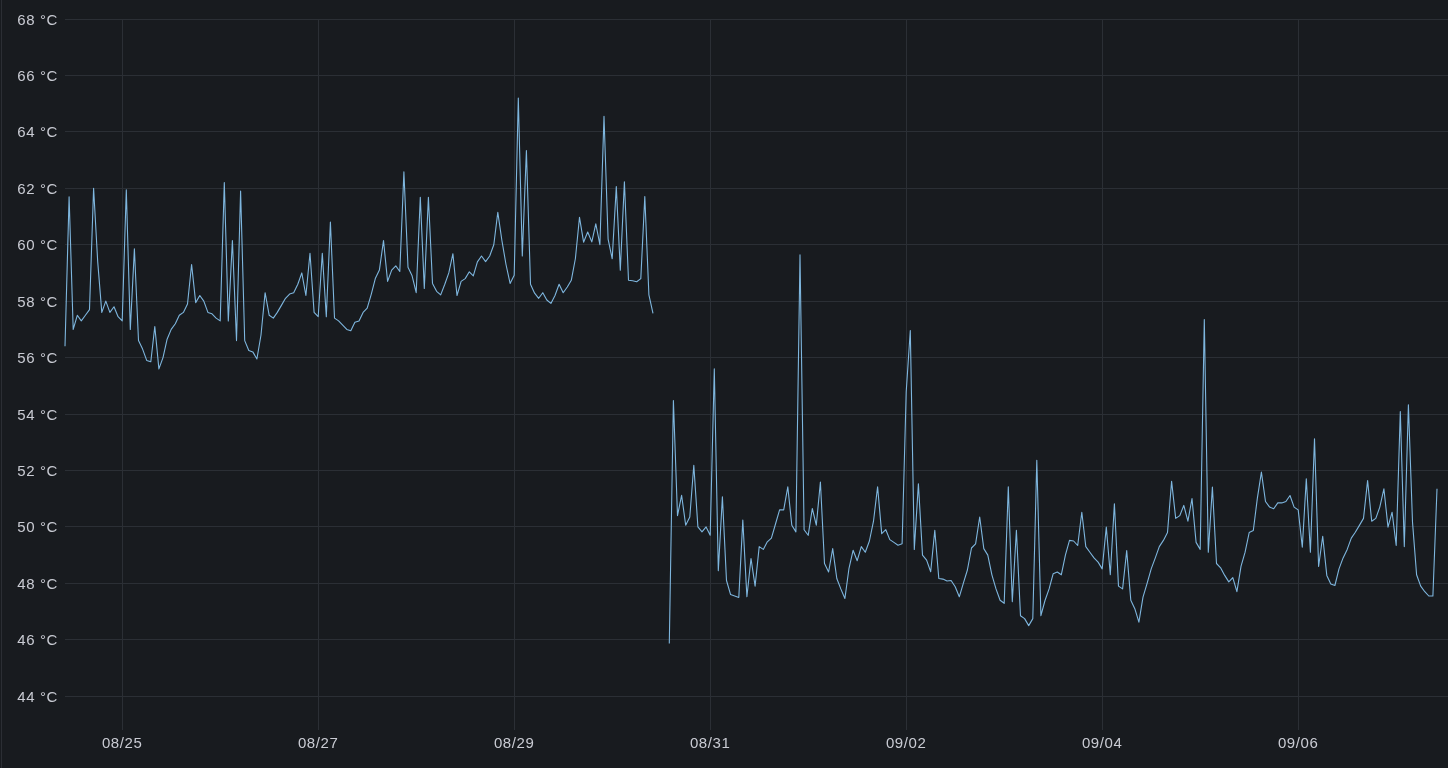 This screenshot has width=1448, height=768. What do you see at coordinates (1298, 742) in the screenshot?
I see `x-axis-label: 09/06` at bounding box center [1298, 742].